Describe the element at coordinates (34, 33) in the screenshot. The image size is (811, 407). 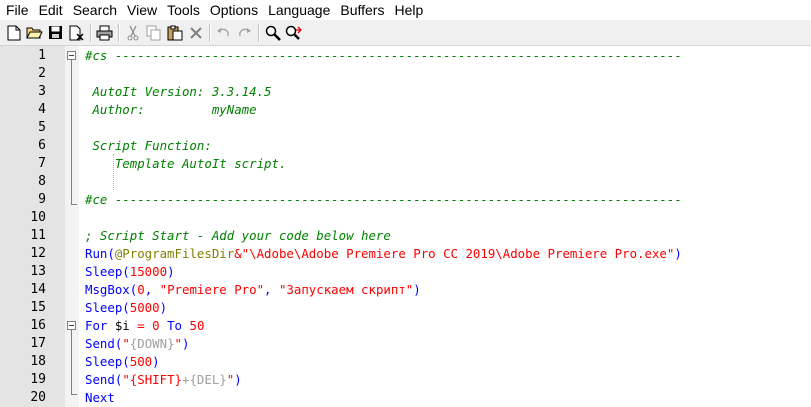
I see `open-folder-icon` at that location.